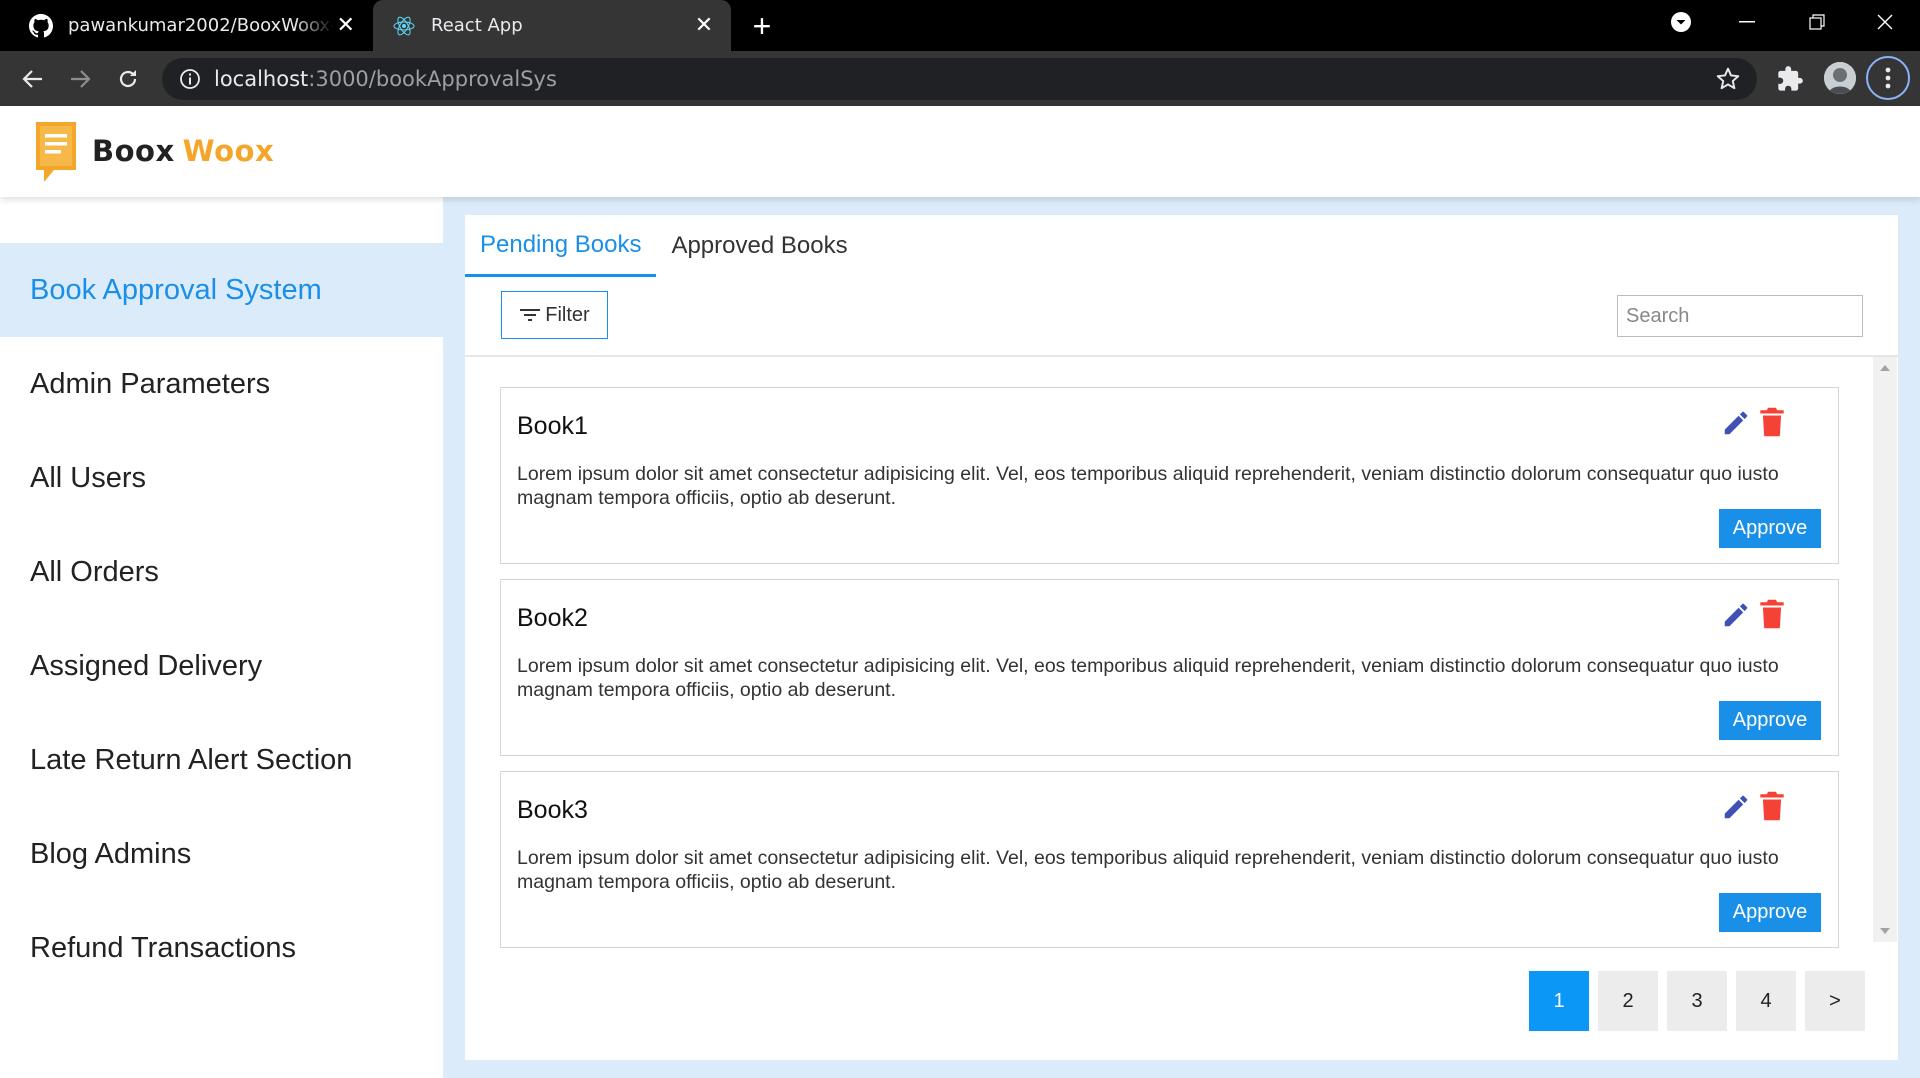  I want to click on list-scrollbar, so click(1885, 649).